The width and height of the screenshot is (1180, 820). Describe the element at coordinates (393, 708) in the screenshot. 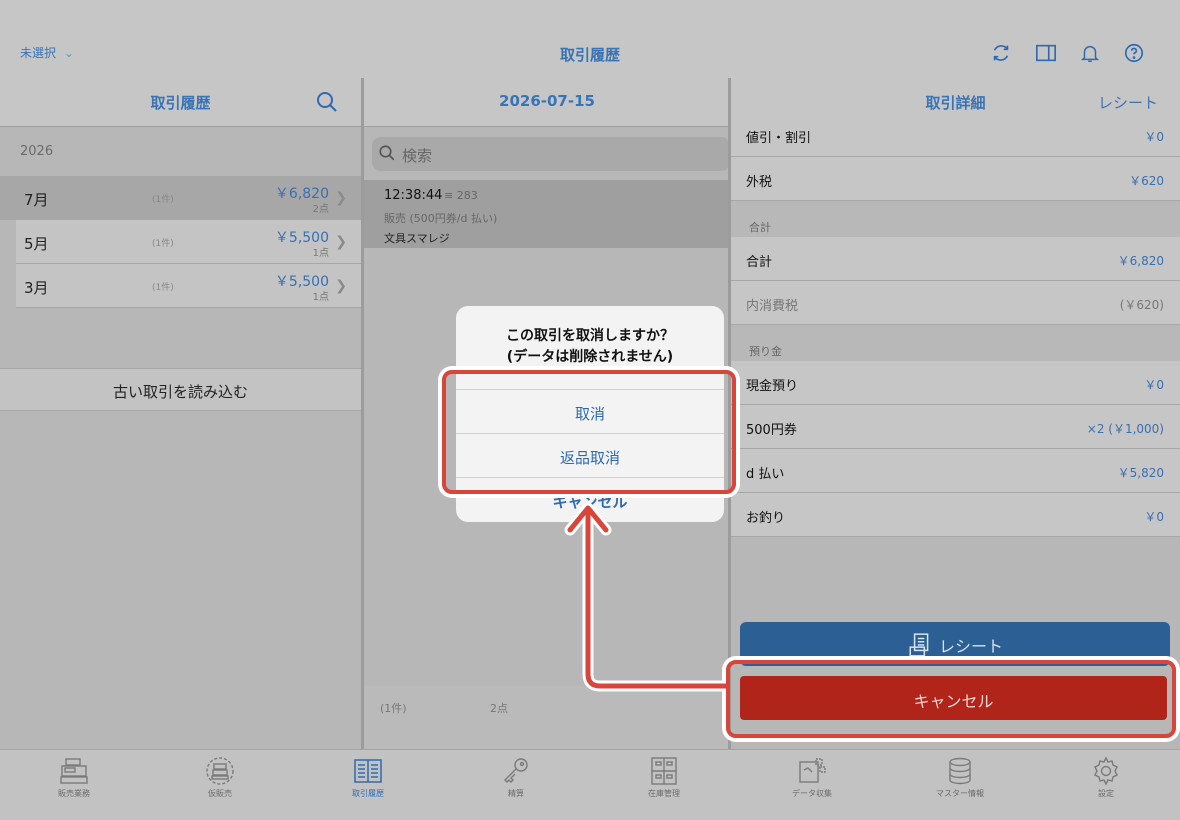

I see `footer-count: (1件)` at that location.